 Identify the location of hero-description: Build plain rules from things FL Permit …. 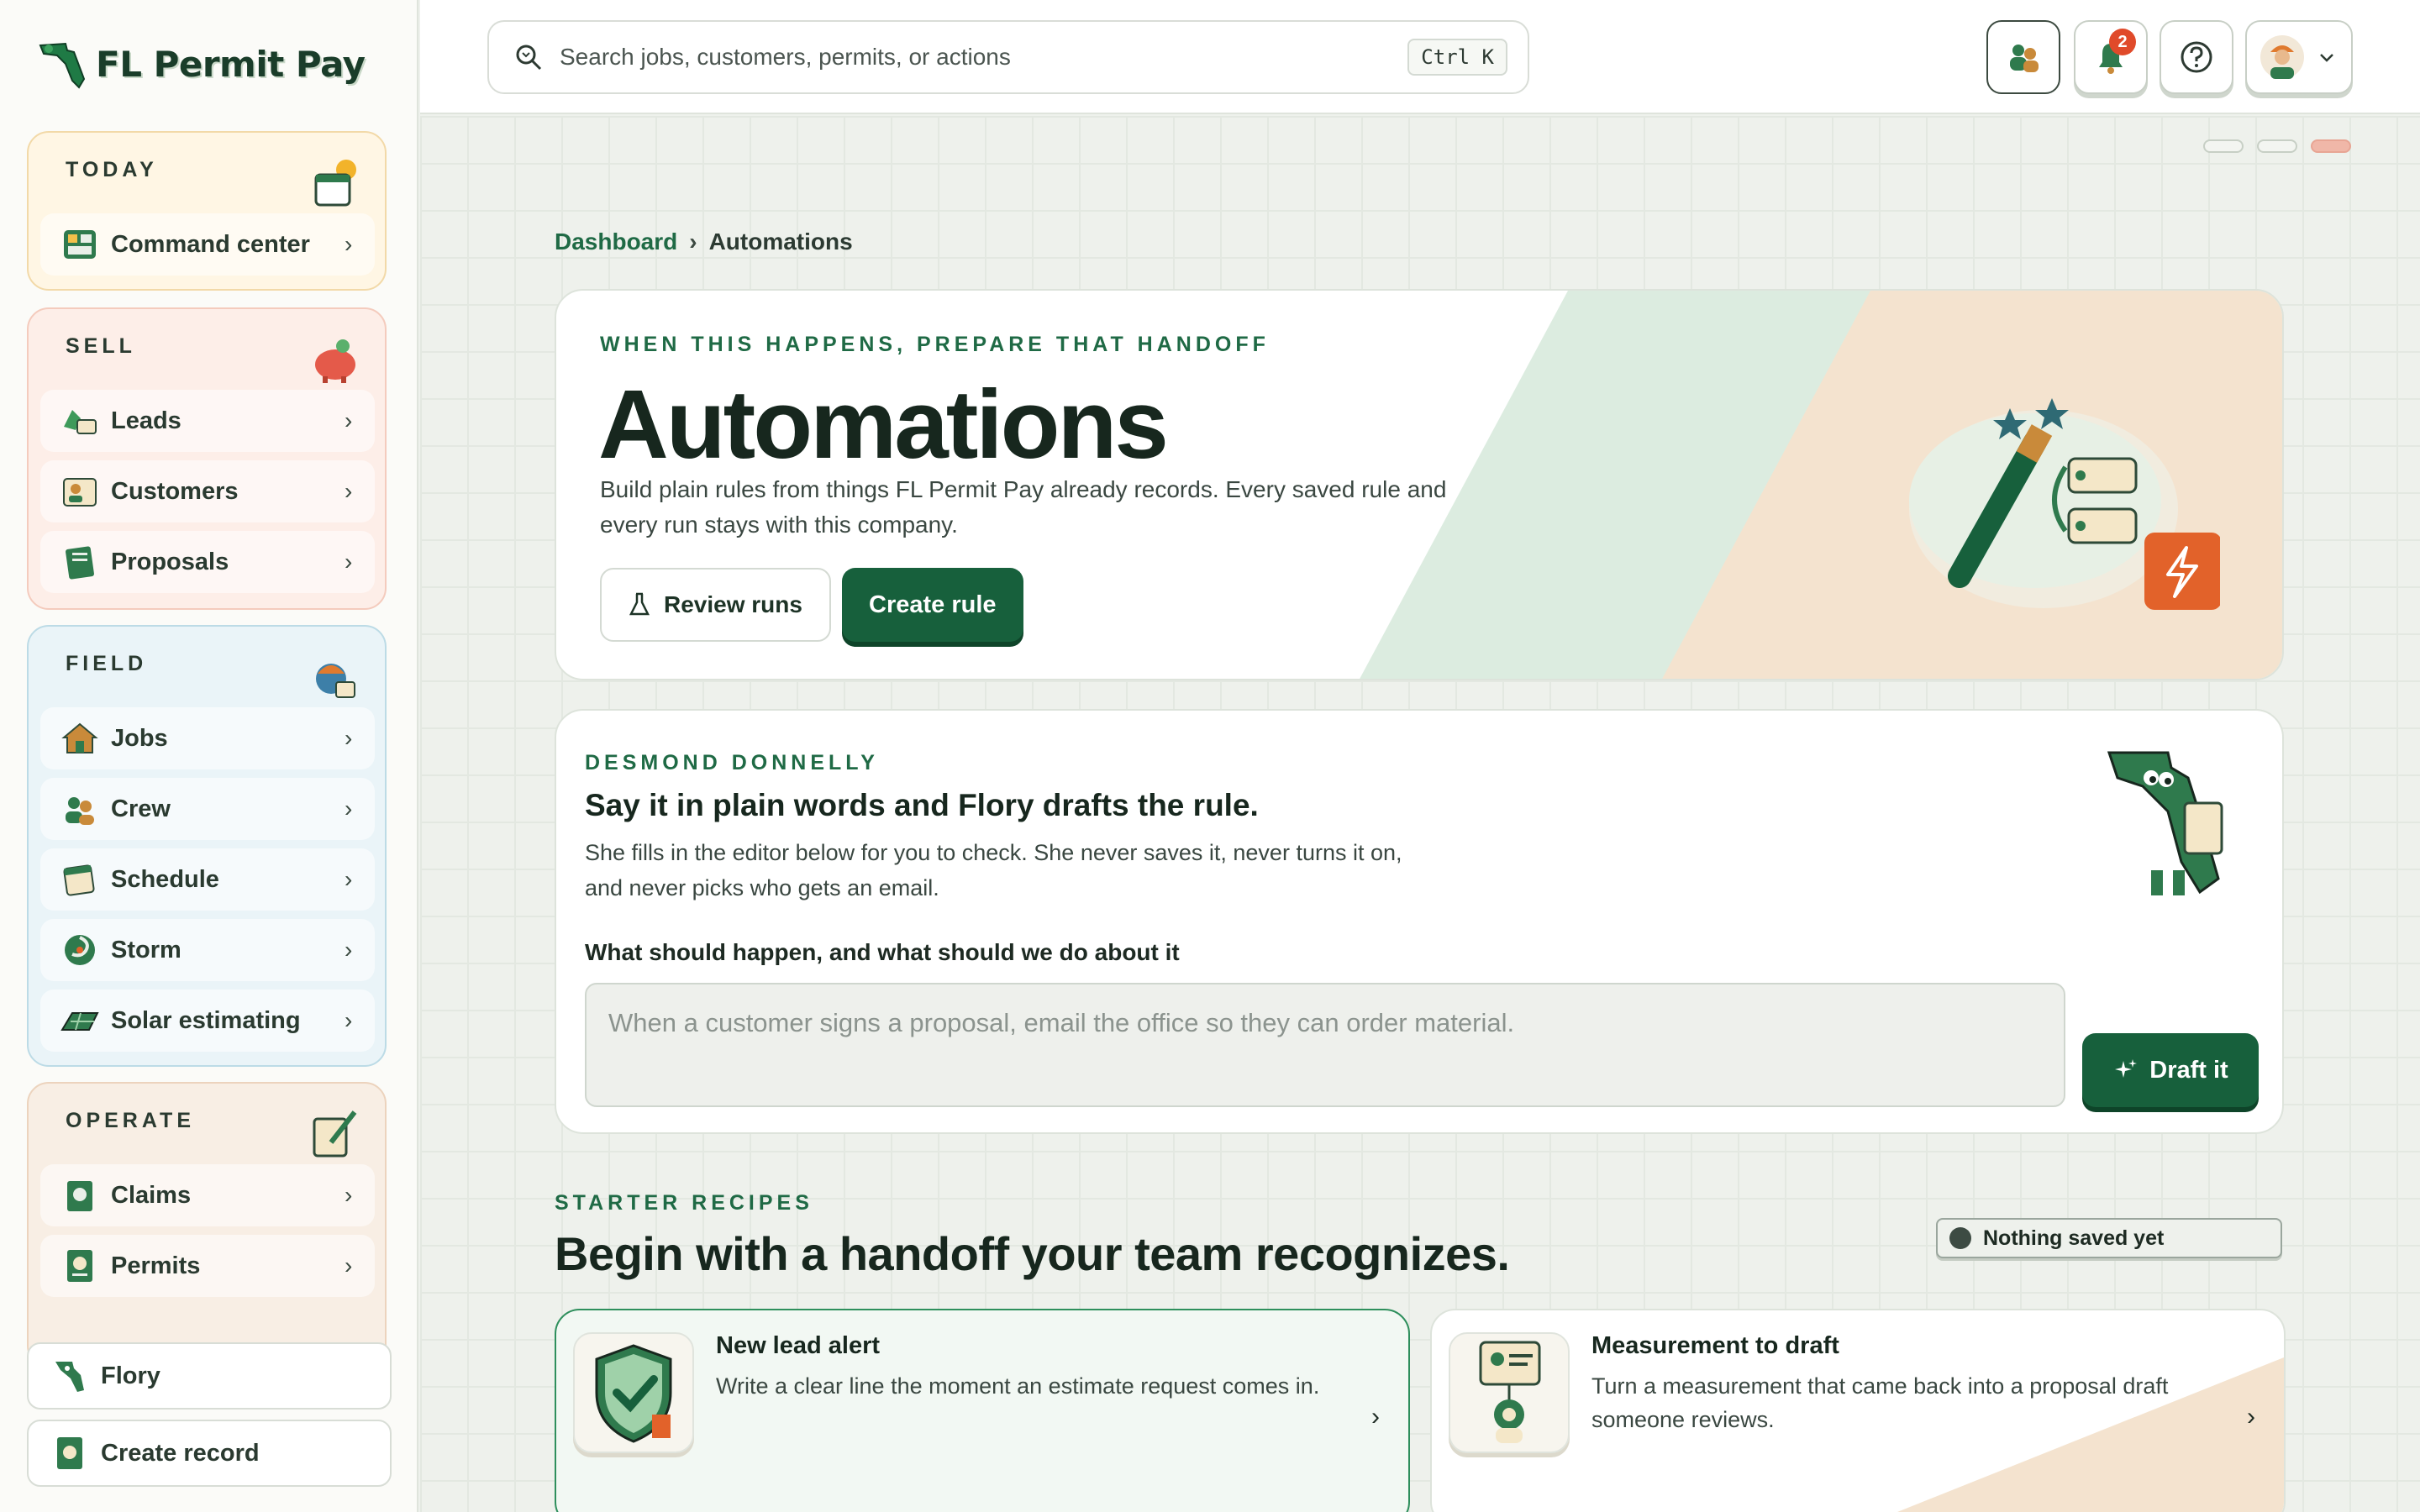
(1023, 507).